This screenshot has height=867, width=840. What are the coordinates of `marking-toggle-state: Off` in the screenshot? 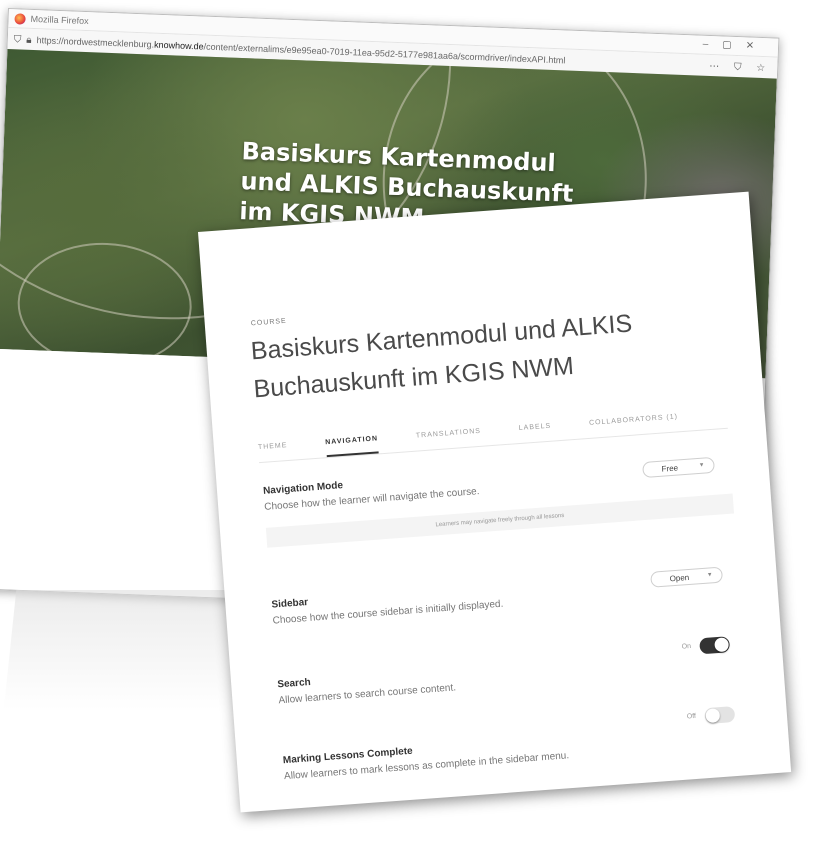 It's located at (691, 716).